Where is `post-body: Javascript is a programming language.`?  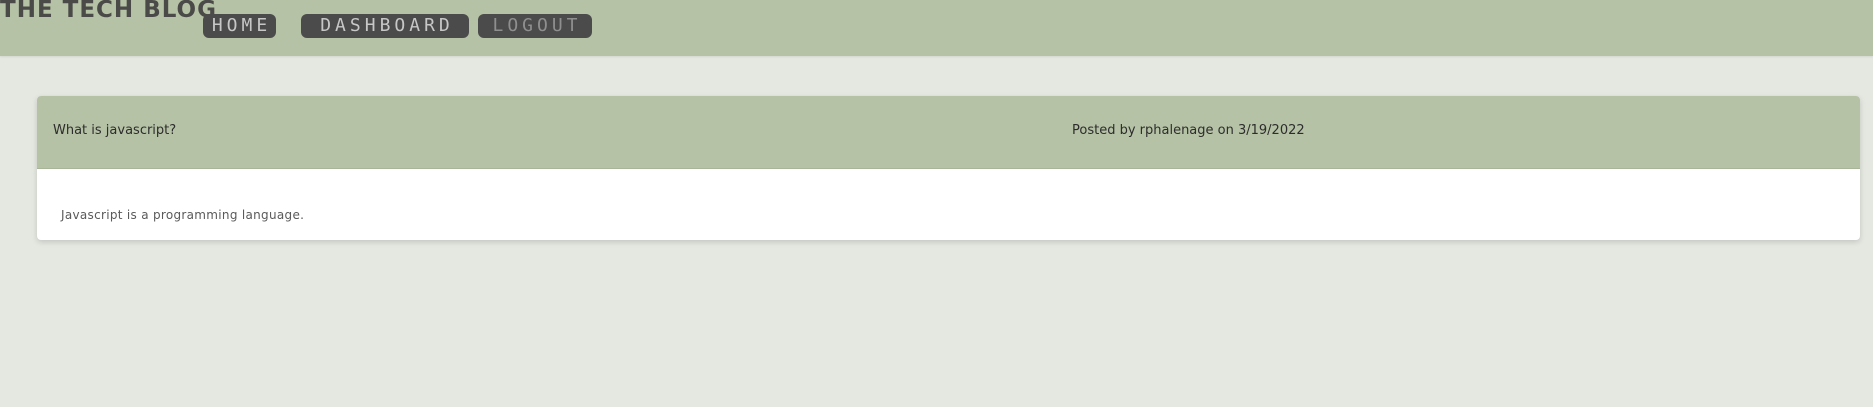
post-body: Javascript is a programming language. is located at coordinates (183, 215).